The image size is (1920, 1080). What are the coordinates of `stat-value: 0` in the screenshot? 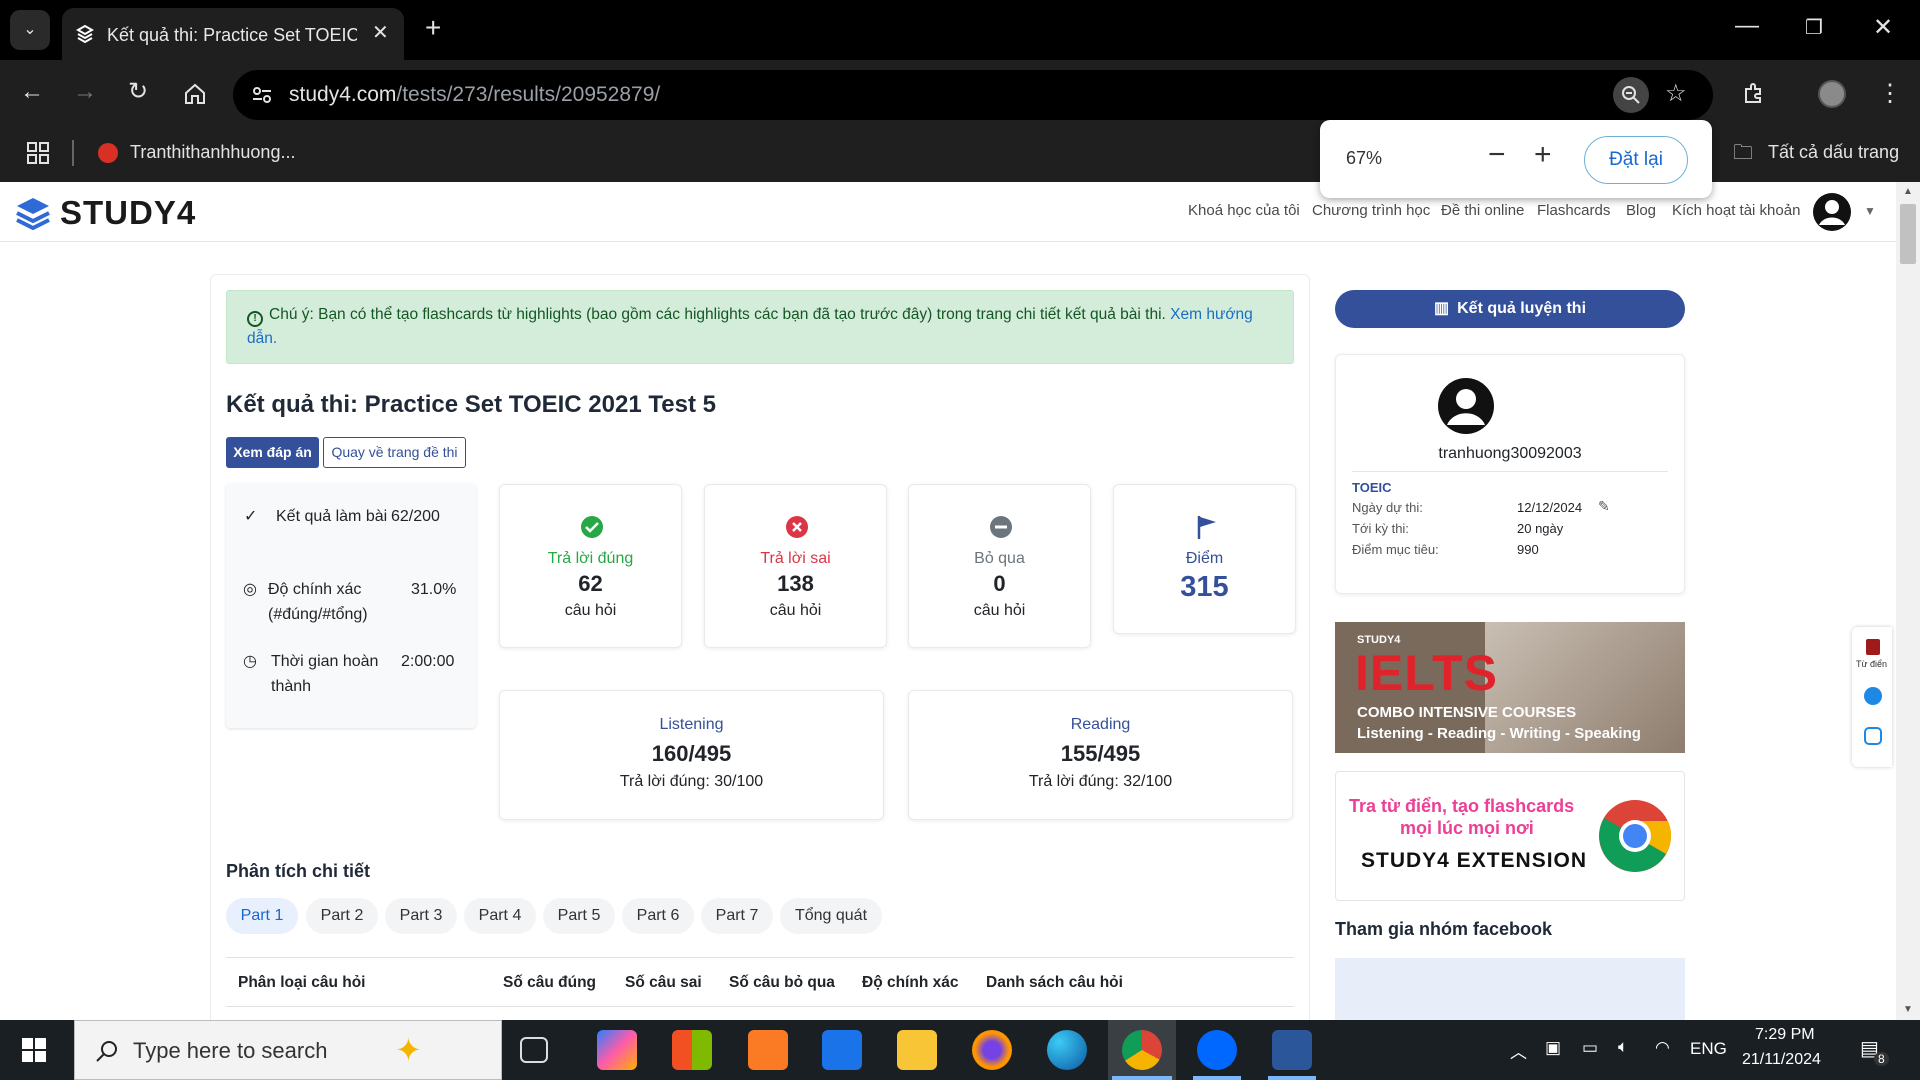 It's located at (999, 583).